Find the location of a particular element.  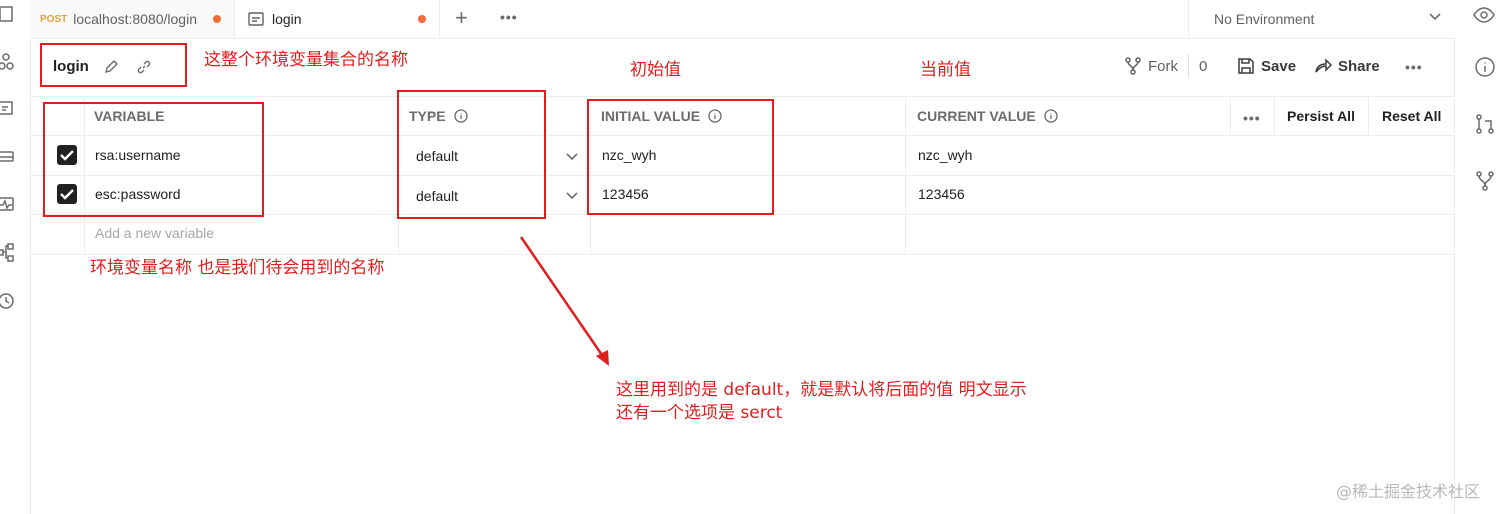

watermark: @稀土掘金技术社区 is located at coordinates (1408, 491).